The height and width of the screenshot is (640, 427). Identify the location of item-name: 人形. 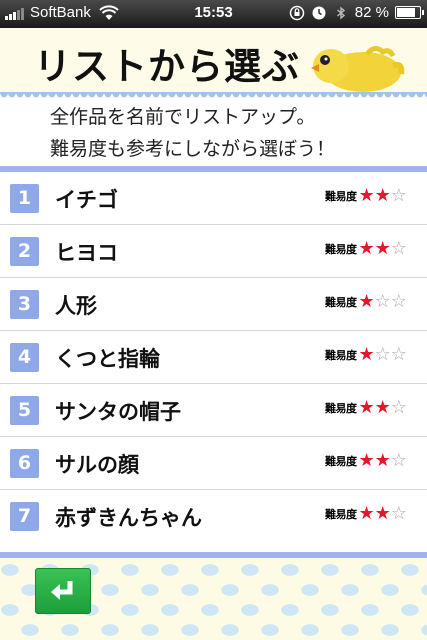
(76, 306).